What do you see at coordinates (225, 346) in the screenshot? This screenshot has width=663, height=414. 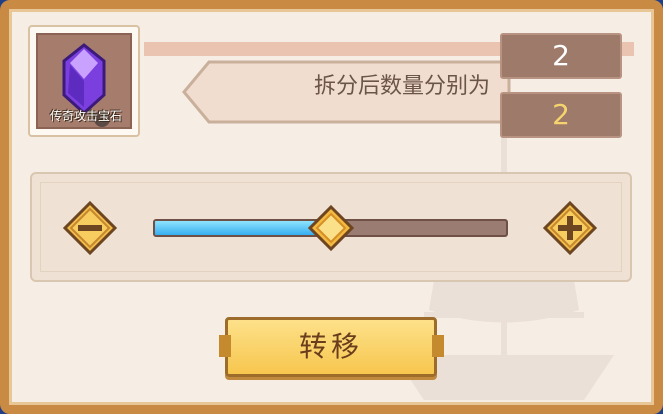 I see `button-tab-left` at bounding box center [225, 346].